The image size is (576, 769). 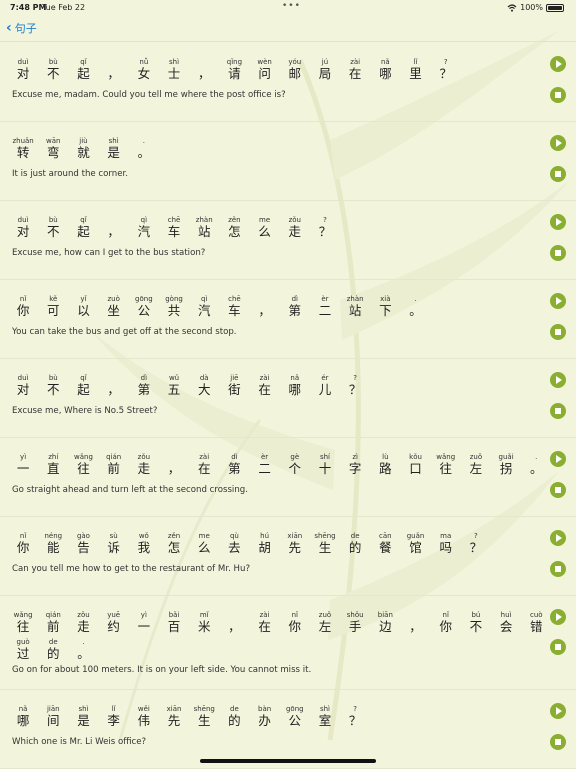 What do you see at coordinates (291, 6) in the screenshot?
I see `multitasking-dots-icon: •••` at bounding box center [291, 6].